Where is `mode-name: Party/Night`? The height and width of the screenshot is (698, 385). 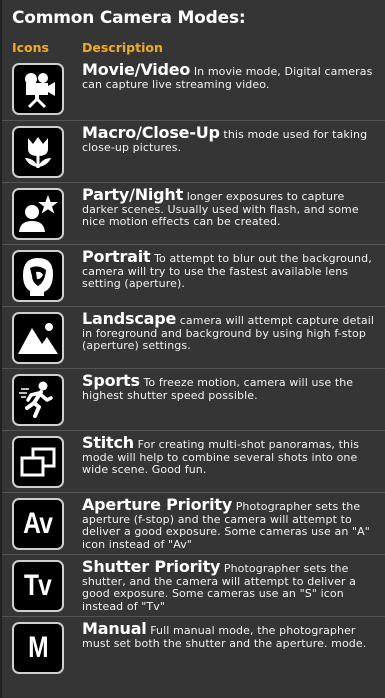 mode-name: Party/Night is located at coordinates (133, 194).